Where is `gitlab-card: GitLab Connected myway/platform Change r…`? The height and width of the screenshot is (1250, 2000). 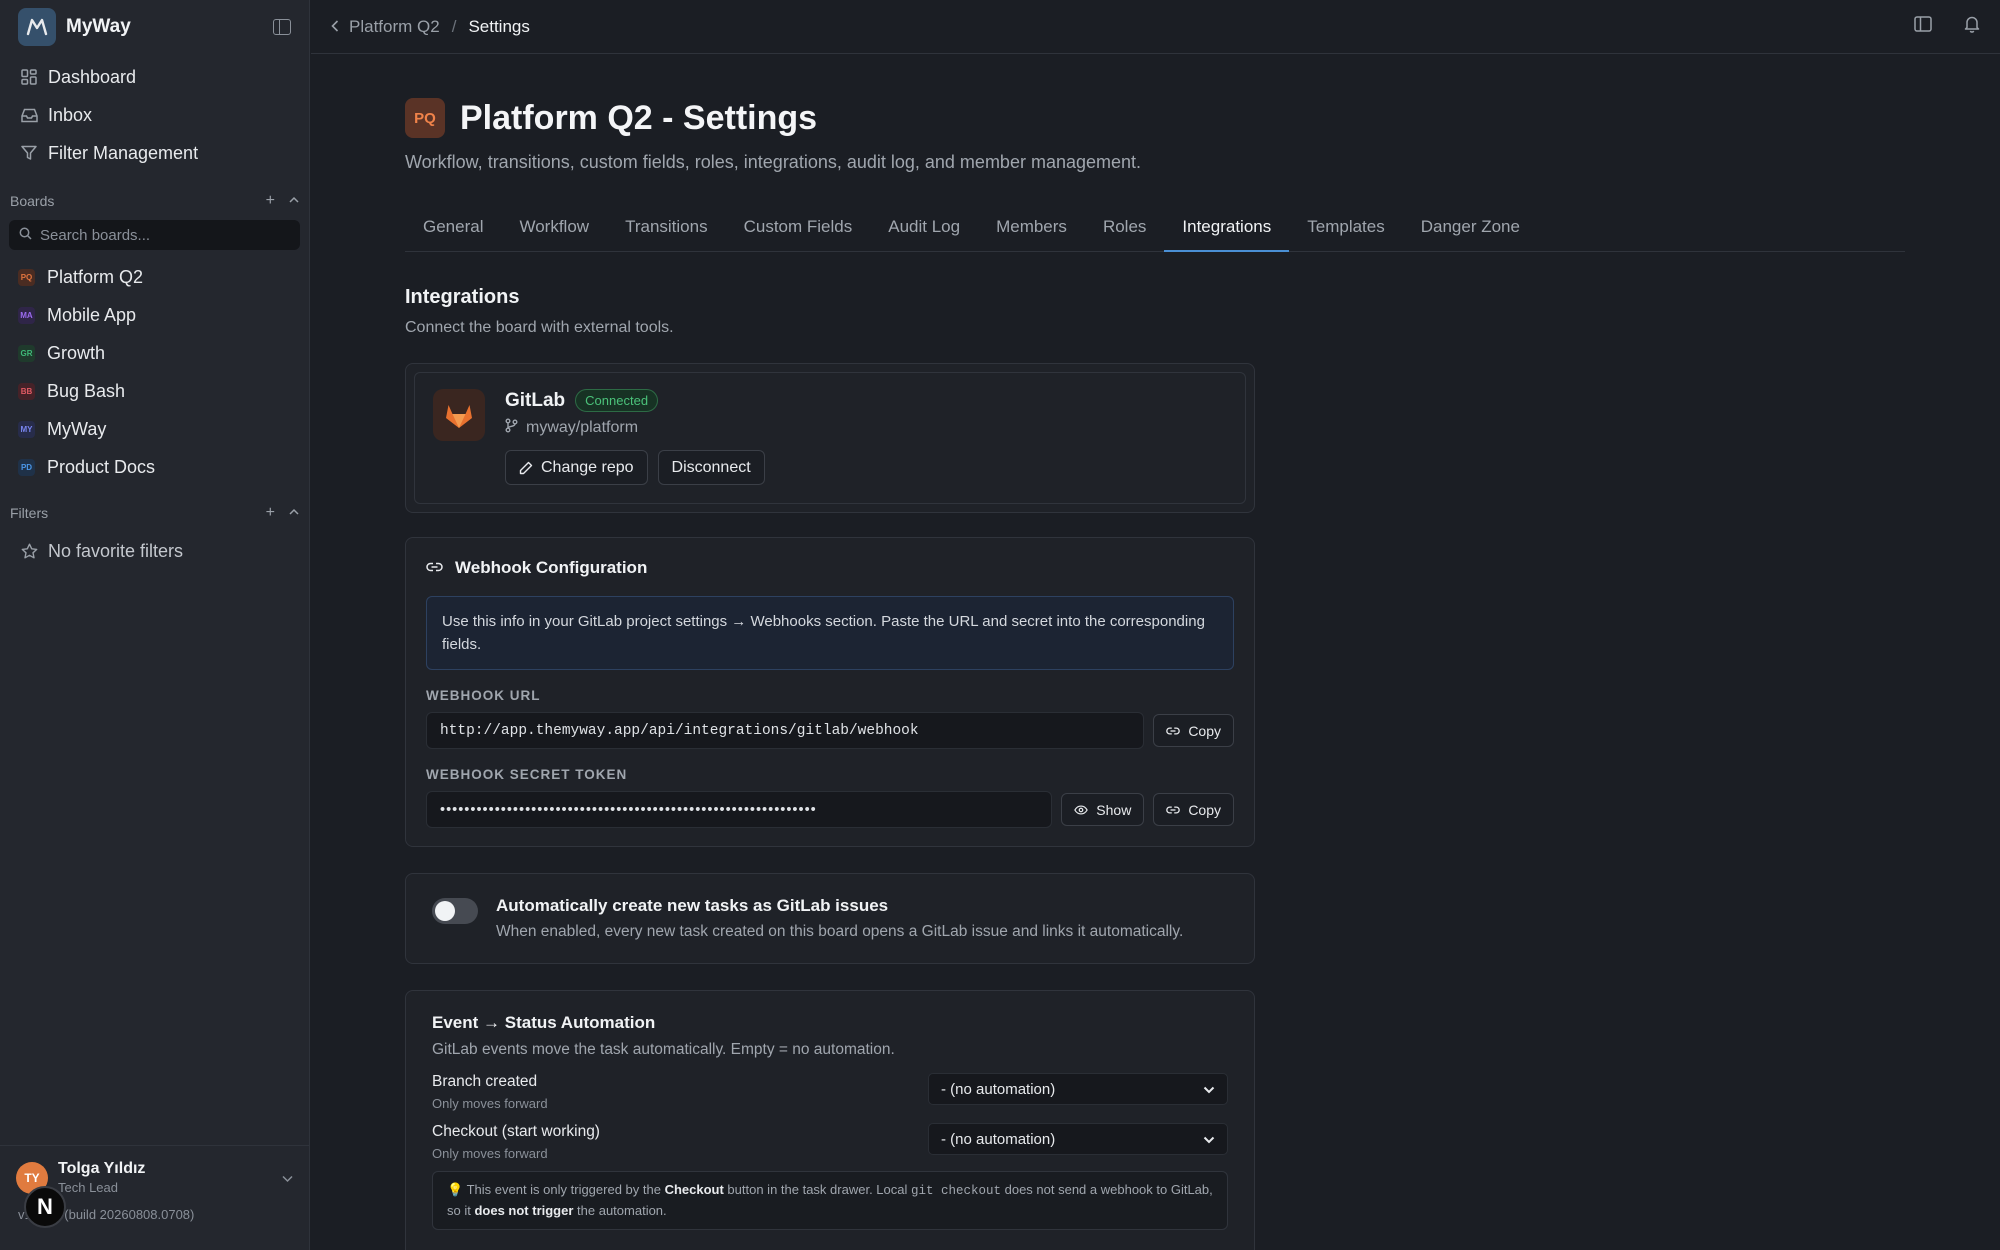
gitlab-card: GitLab Connected myway/platform Change r… is located at coordinates (830, 438).